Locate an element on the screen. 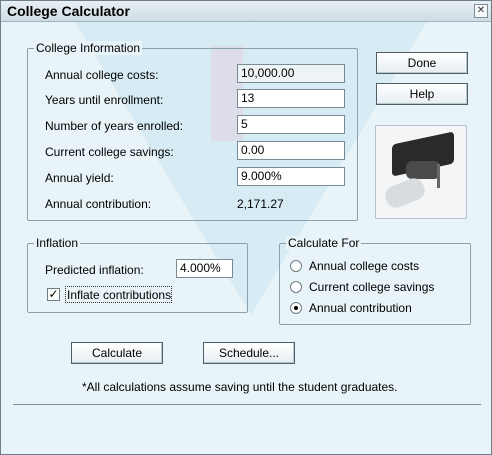 This screenshot has height=455, width=492. annual-college-costs-field: 10,000.00 is located at coordinates (291, 73).